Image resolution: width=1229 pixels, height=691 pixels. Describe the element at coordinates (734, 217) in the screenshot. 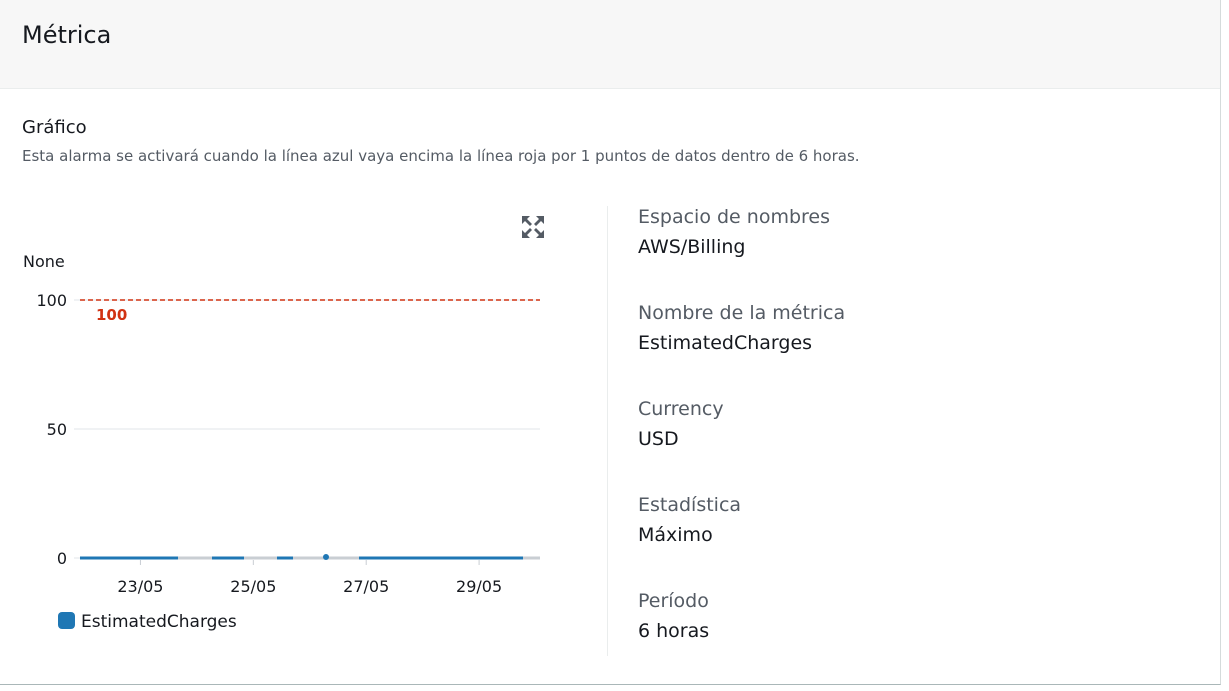

I see `detail-key: Espacio de nombres` at that location.